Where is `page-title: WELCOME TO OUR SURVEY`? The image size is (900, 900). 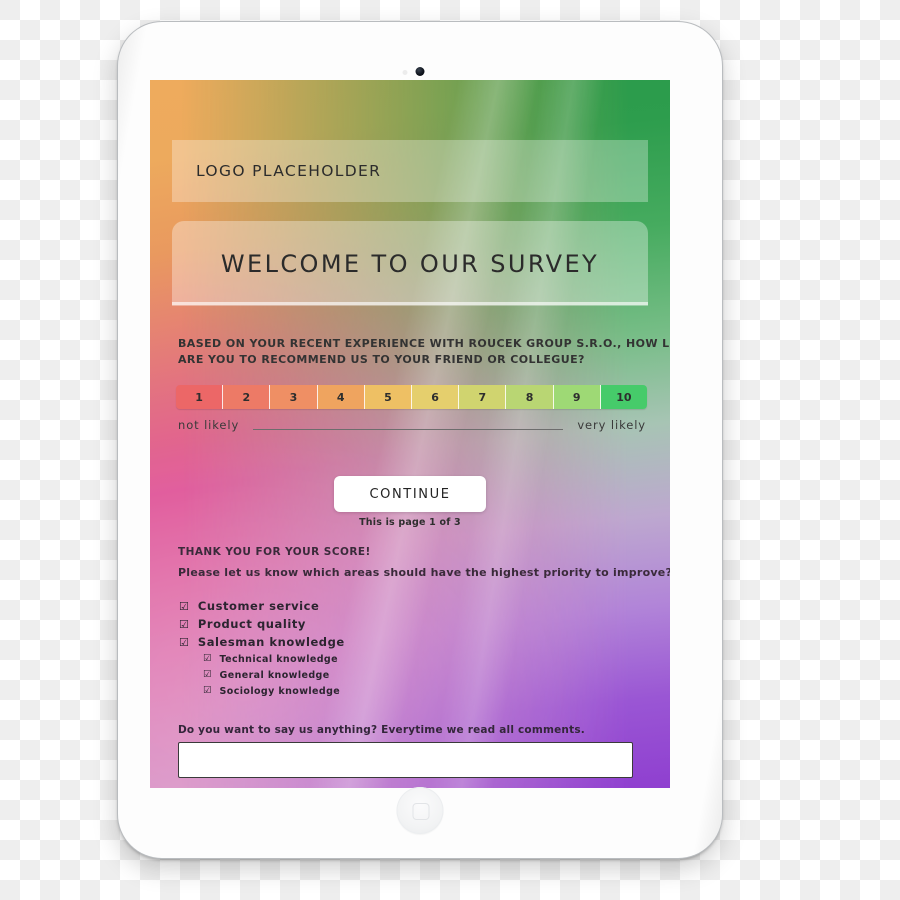
page-title: WELCOME TO OUR SURVEY is located at coordinates (410, 263).